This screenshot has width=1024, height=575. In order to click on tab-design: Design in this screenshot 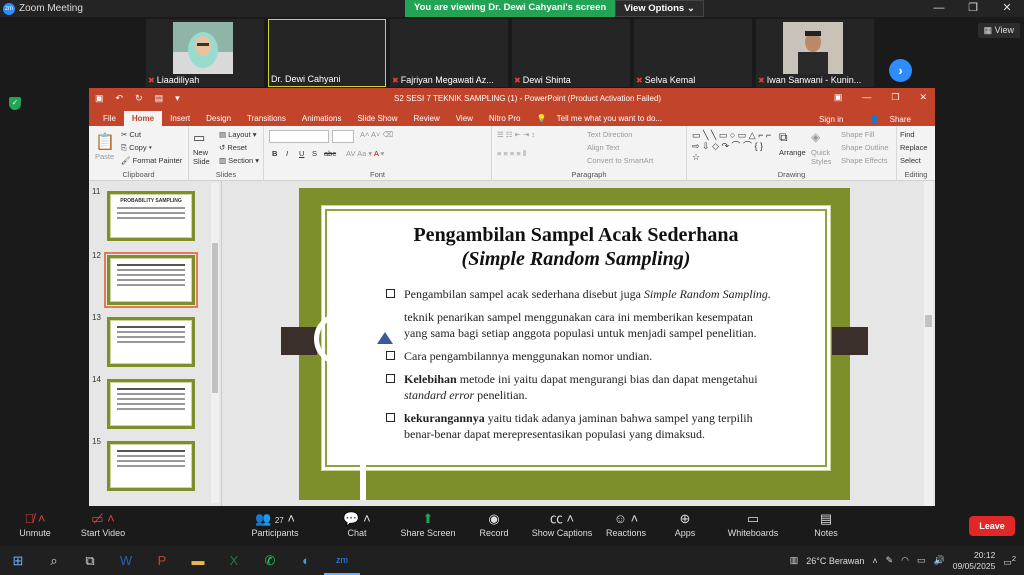, I will do `click(218, 118)`.